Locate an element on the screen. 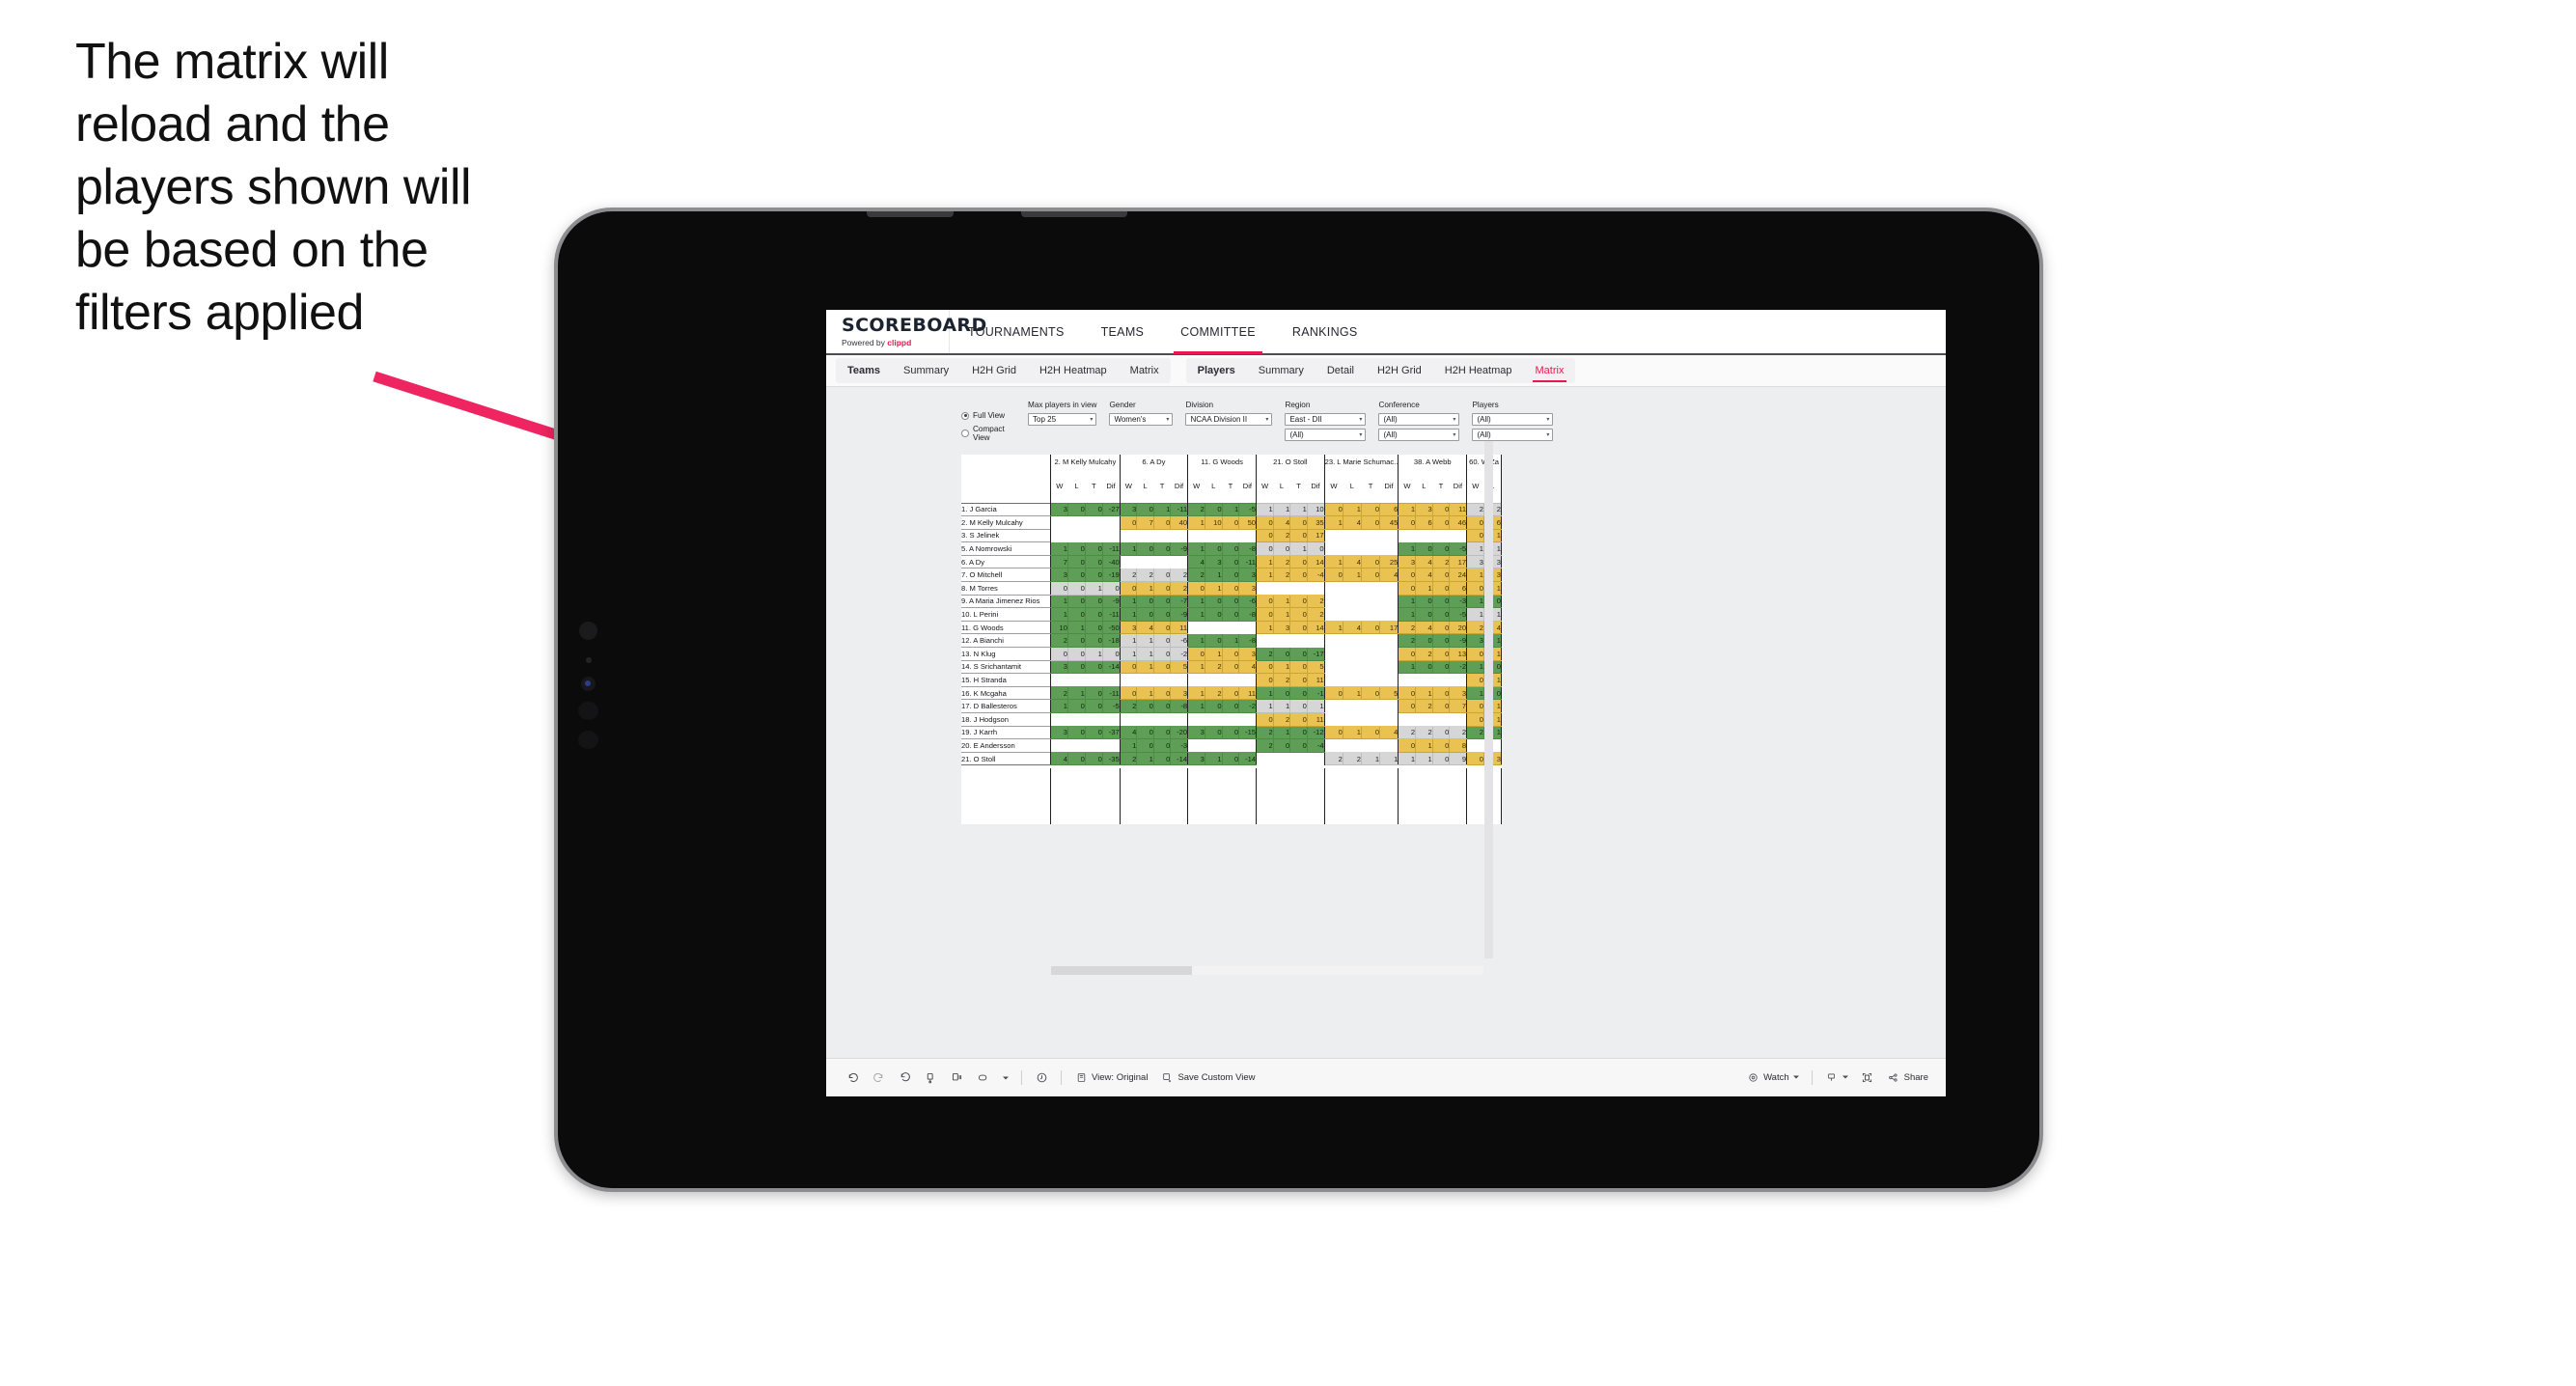 The width and height of the screenshot is (2576, 1386). matrix-cell: -4 is located at coordinates (1316, 746).